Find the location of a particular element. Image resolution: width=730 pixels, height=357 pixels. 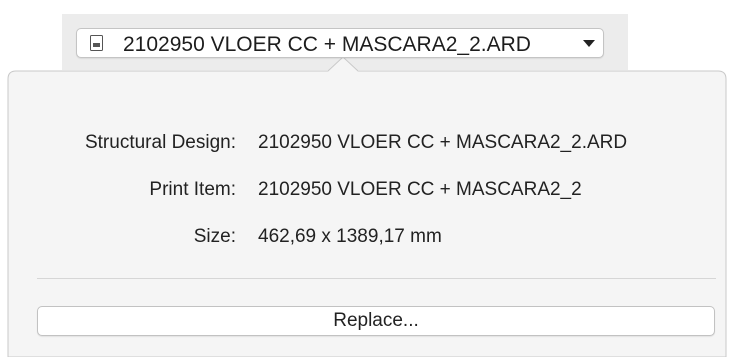

structural-design-label: Structural Design: is located at coordinates (160, 142).